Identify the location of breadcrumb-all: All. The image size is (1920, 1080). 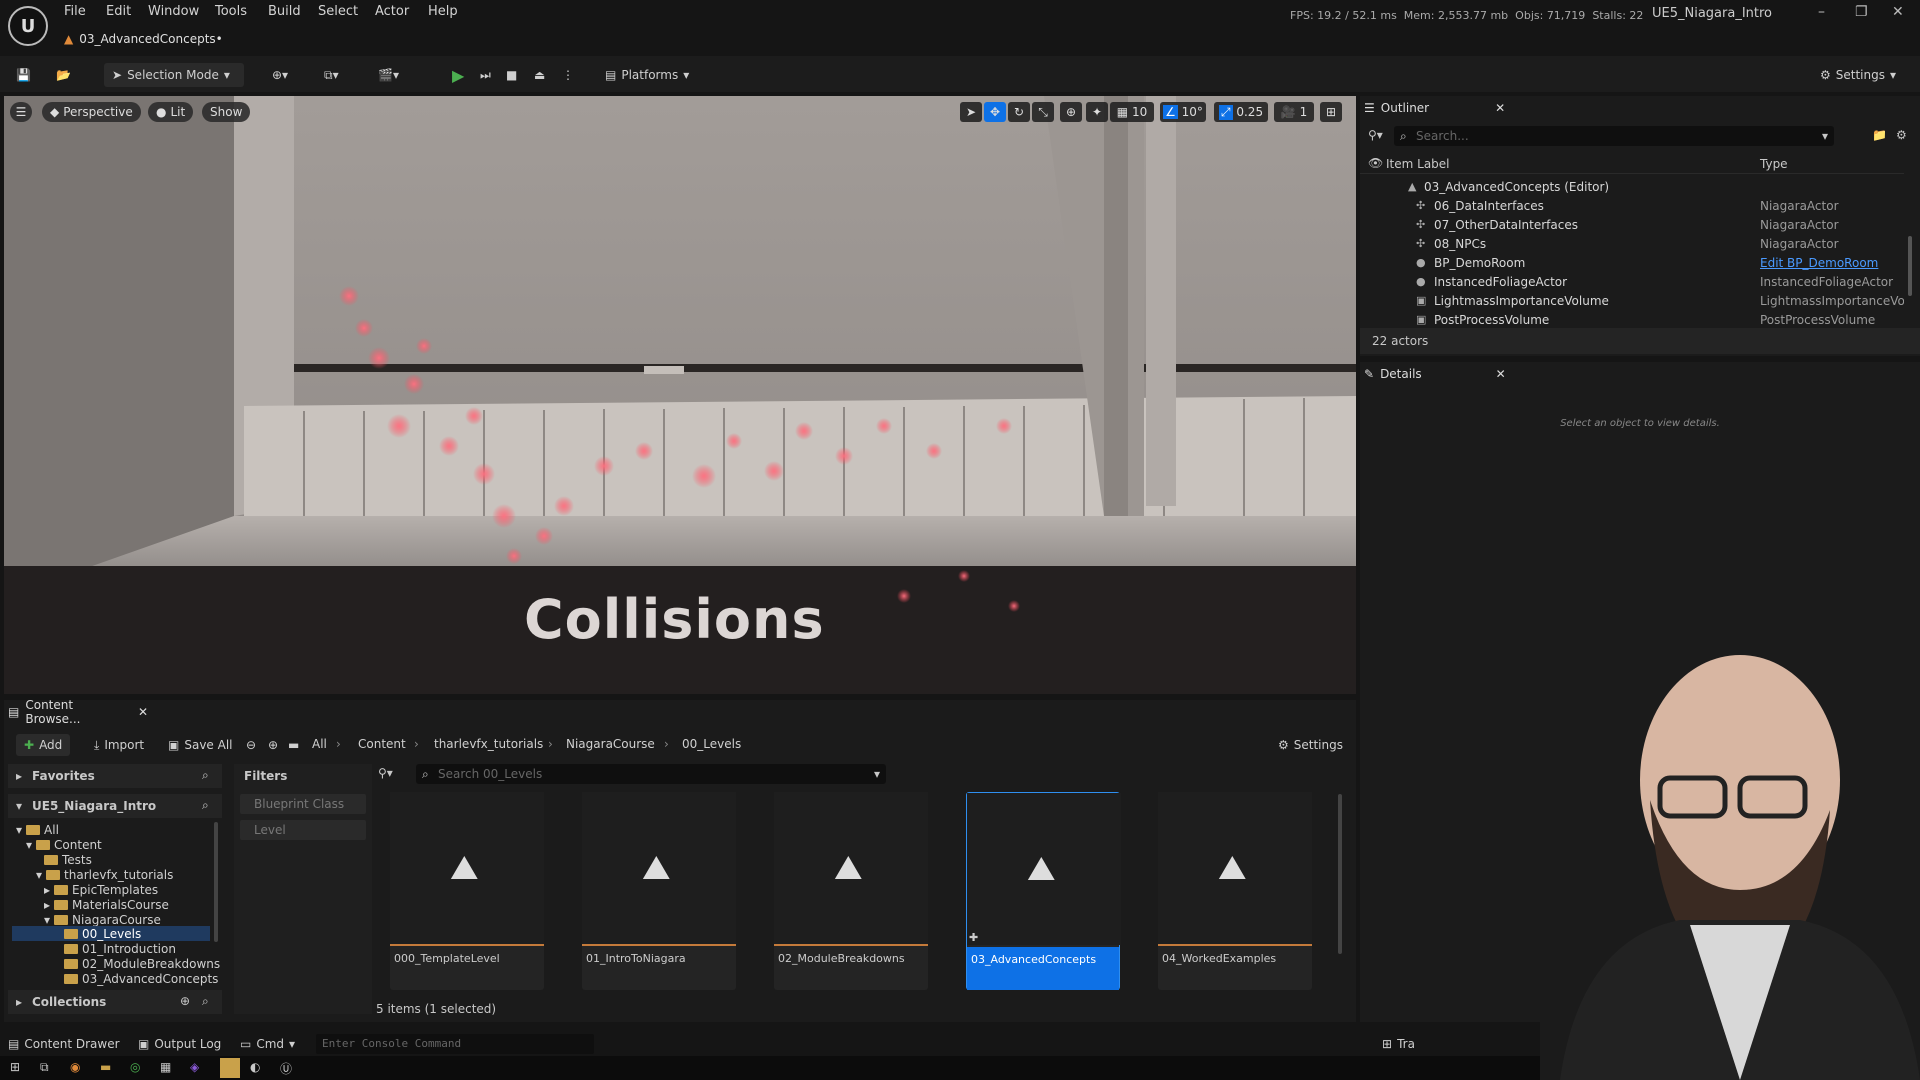
(319, 744).